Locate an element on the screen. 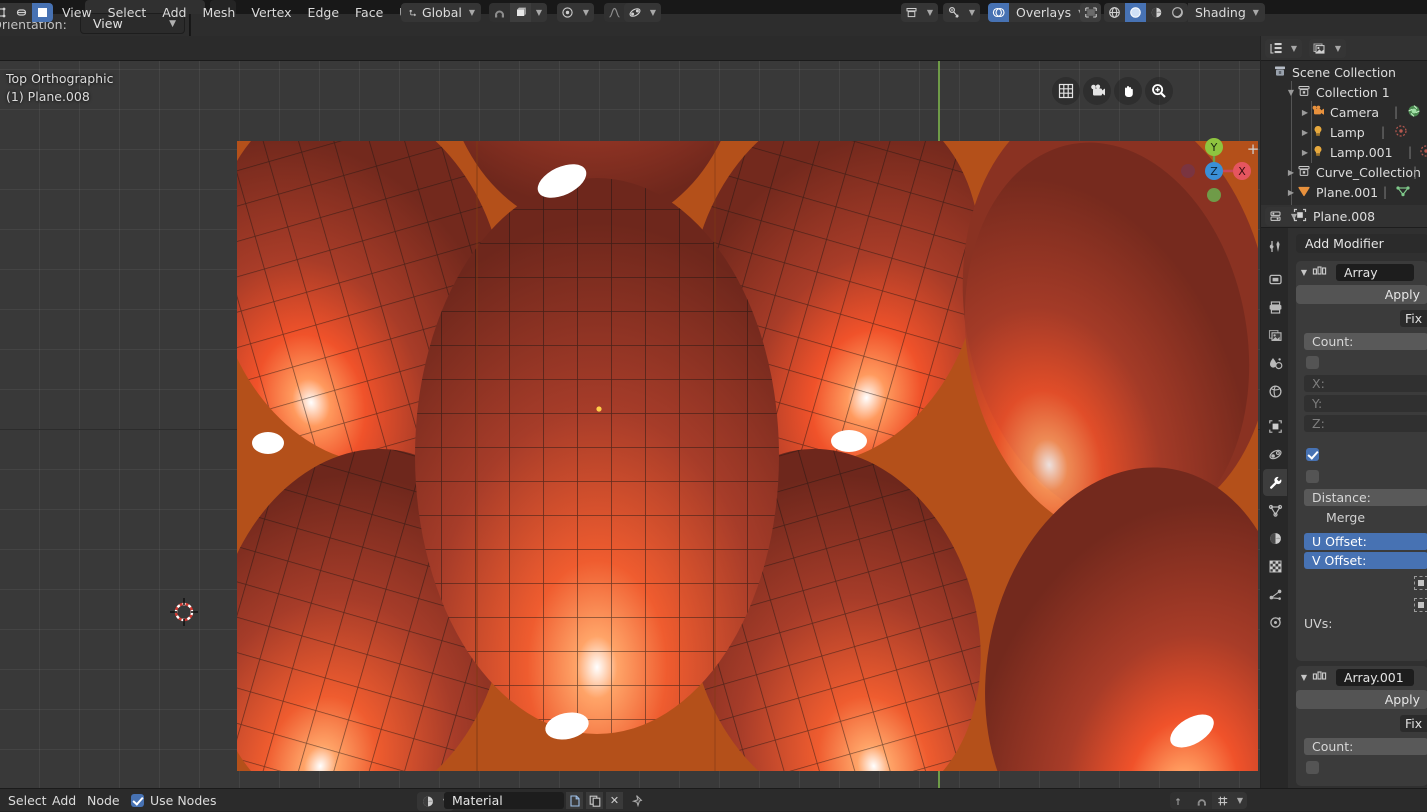  viewport-sidebar-toggle: + is located at coordinates (1252, 150).